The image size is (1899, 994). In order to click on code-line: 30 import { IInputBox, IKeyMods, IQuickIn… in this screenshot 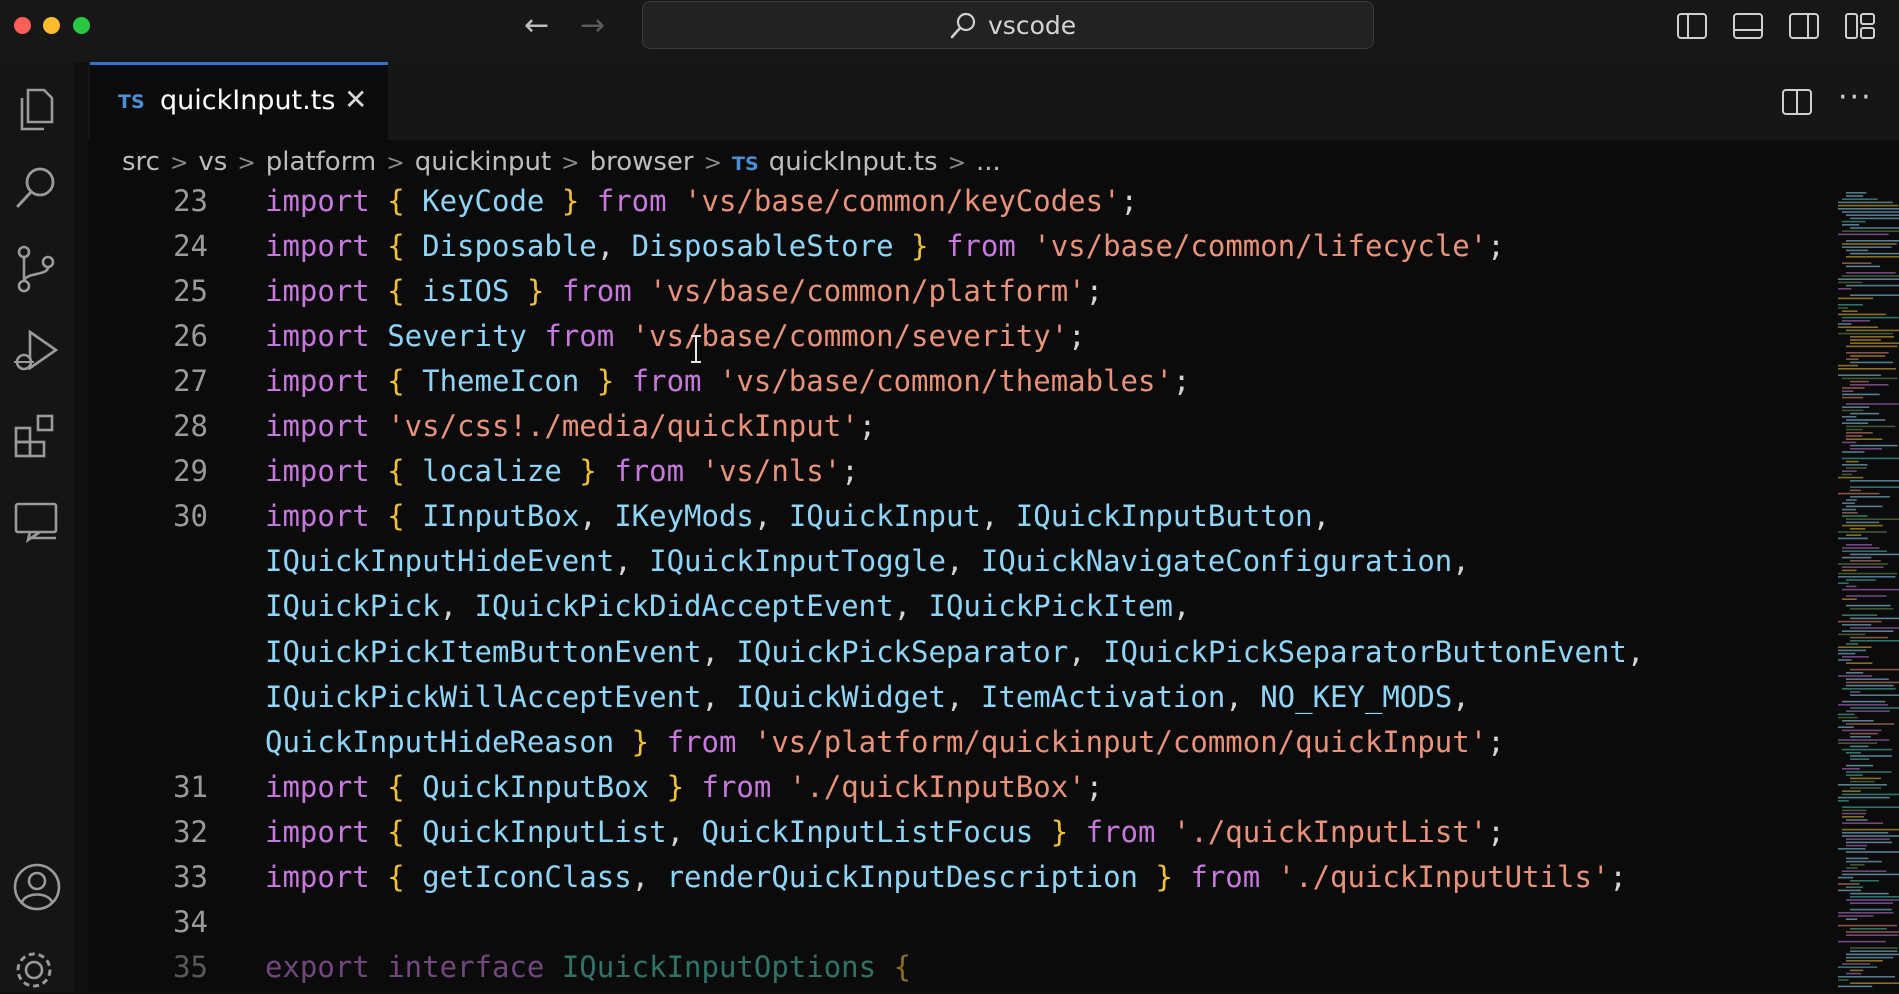, I will do `click(913, 516)`.